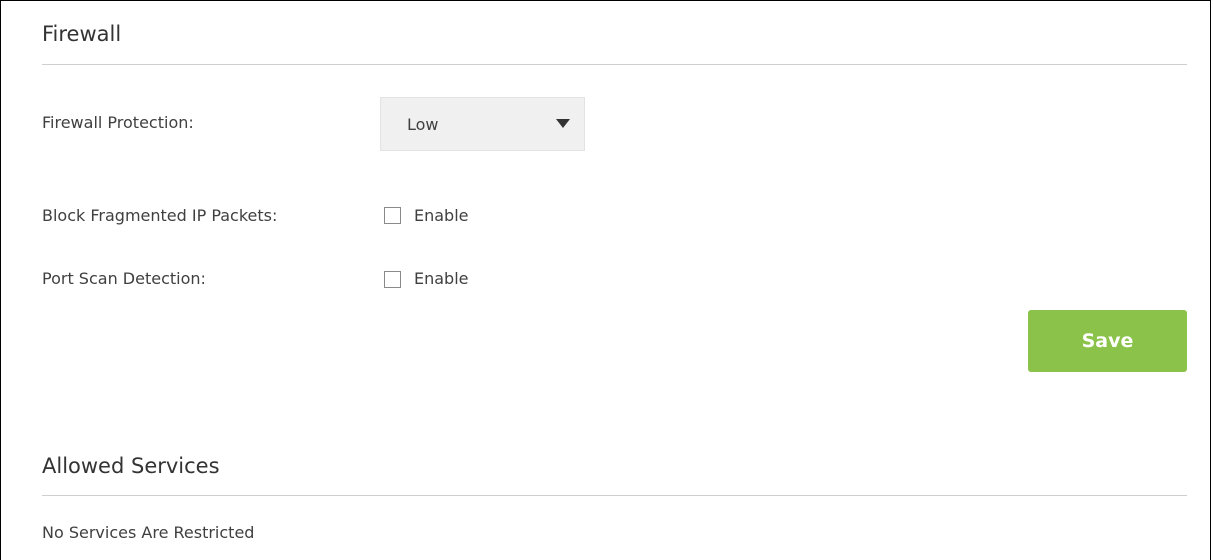  What do you see at coordinates (124, 278) in the screenshot?
I see `port-scan-label: Port Scan Detection:` at bounding box center [124, 278].